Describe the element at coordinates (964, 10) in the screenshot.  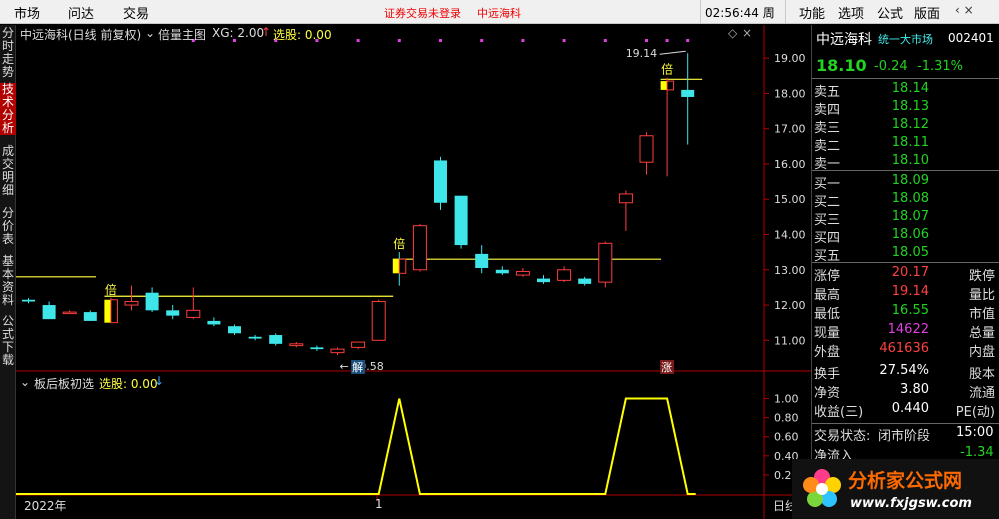
I see `window-buttons: ‹ ×` at that location.